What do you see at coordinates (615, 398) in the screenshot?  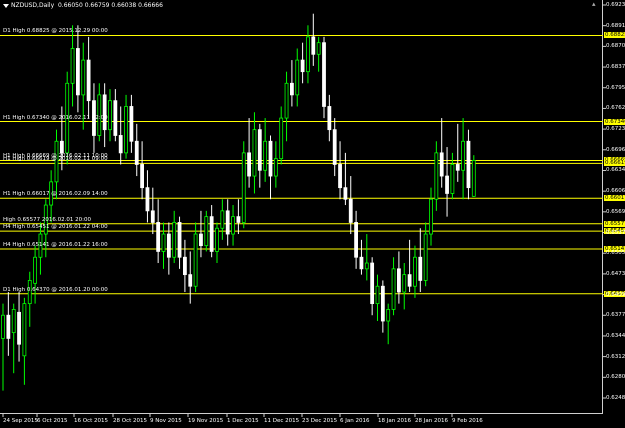 I see `y-tick-label: 0.62480` at bounding box center [615, 398].